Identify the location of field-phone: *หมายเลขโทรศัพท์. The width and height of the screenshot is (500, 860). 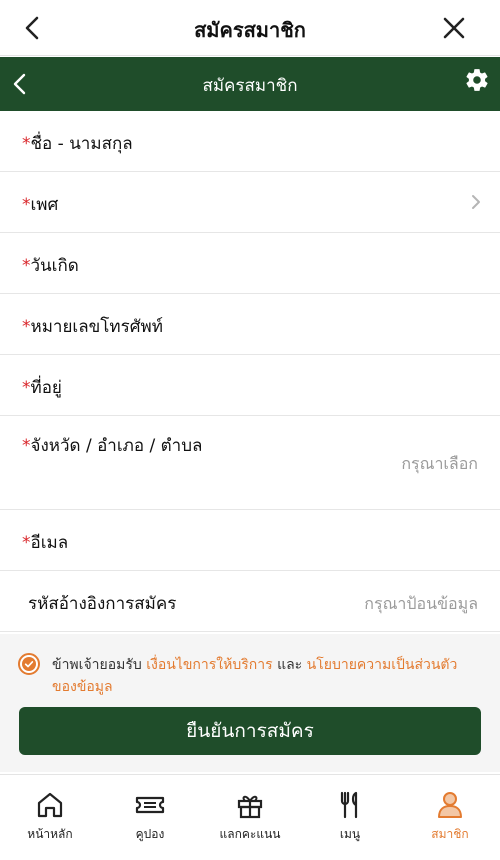
(250, 324).